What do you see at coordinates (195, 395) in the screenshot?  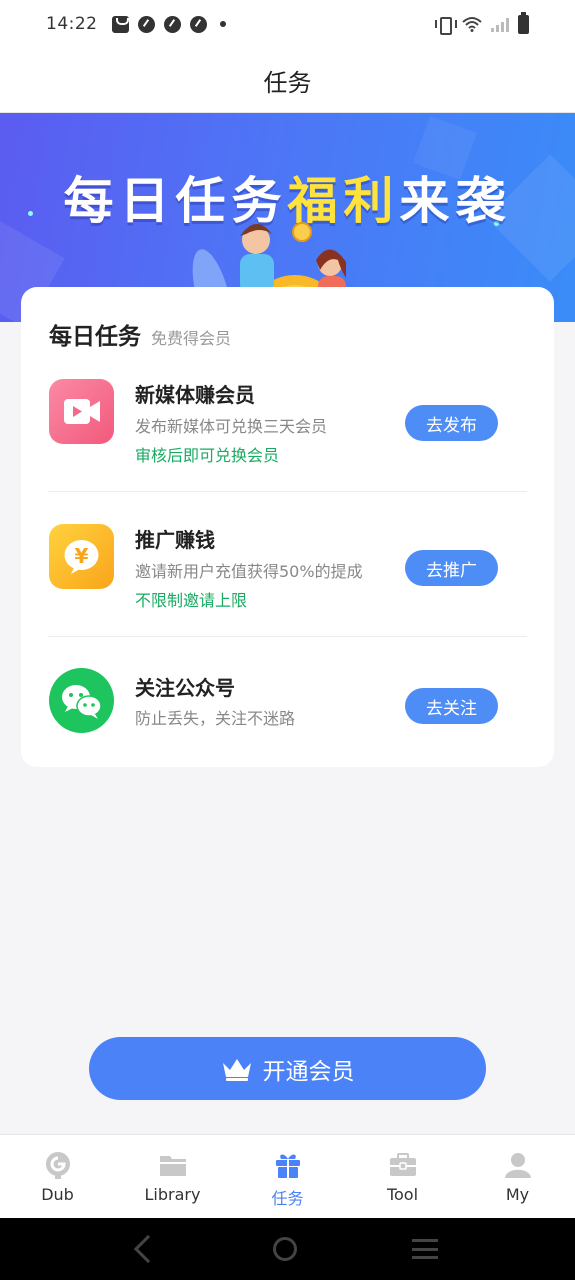 I see `task-name: 新媒体赚会员` at bounding box center [195, 395].